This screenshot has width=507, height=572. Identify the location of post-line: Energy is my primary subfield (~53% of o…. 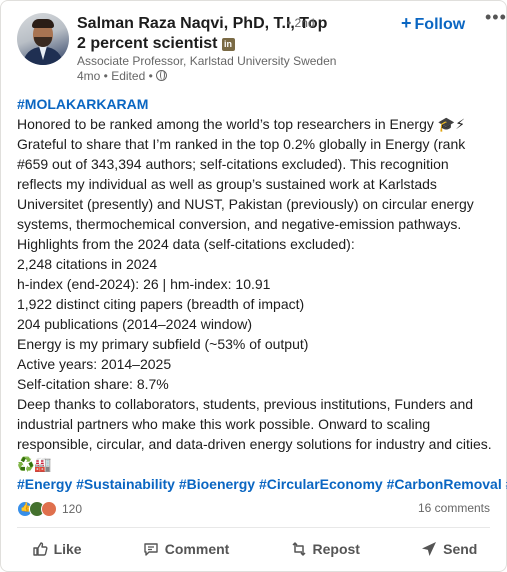
(163, 344).